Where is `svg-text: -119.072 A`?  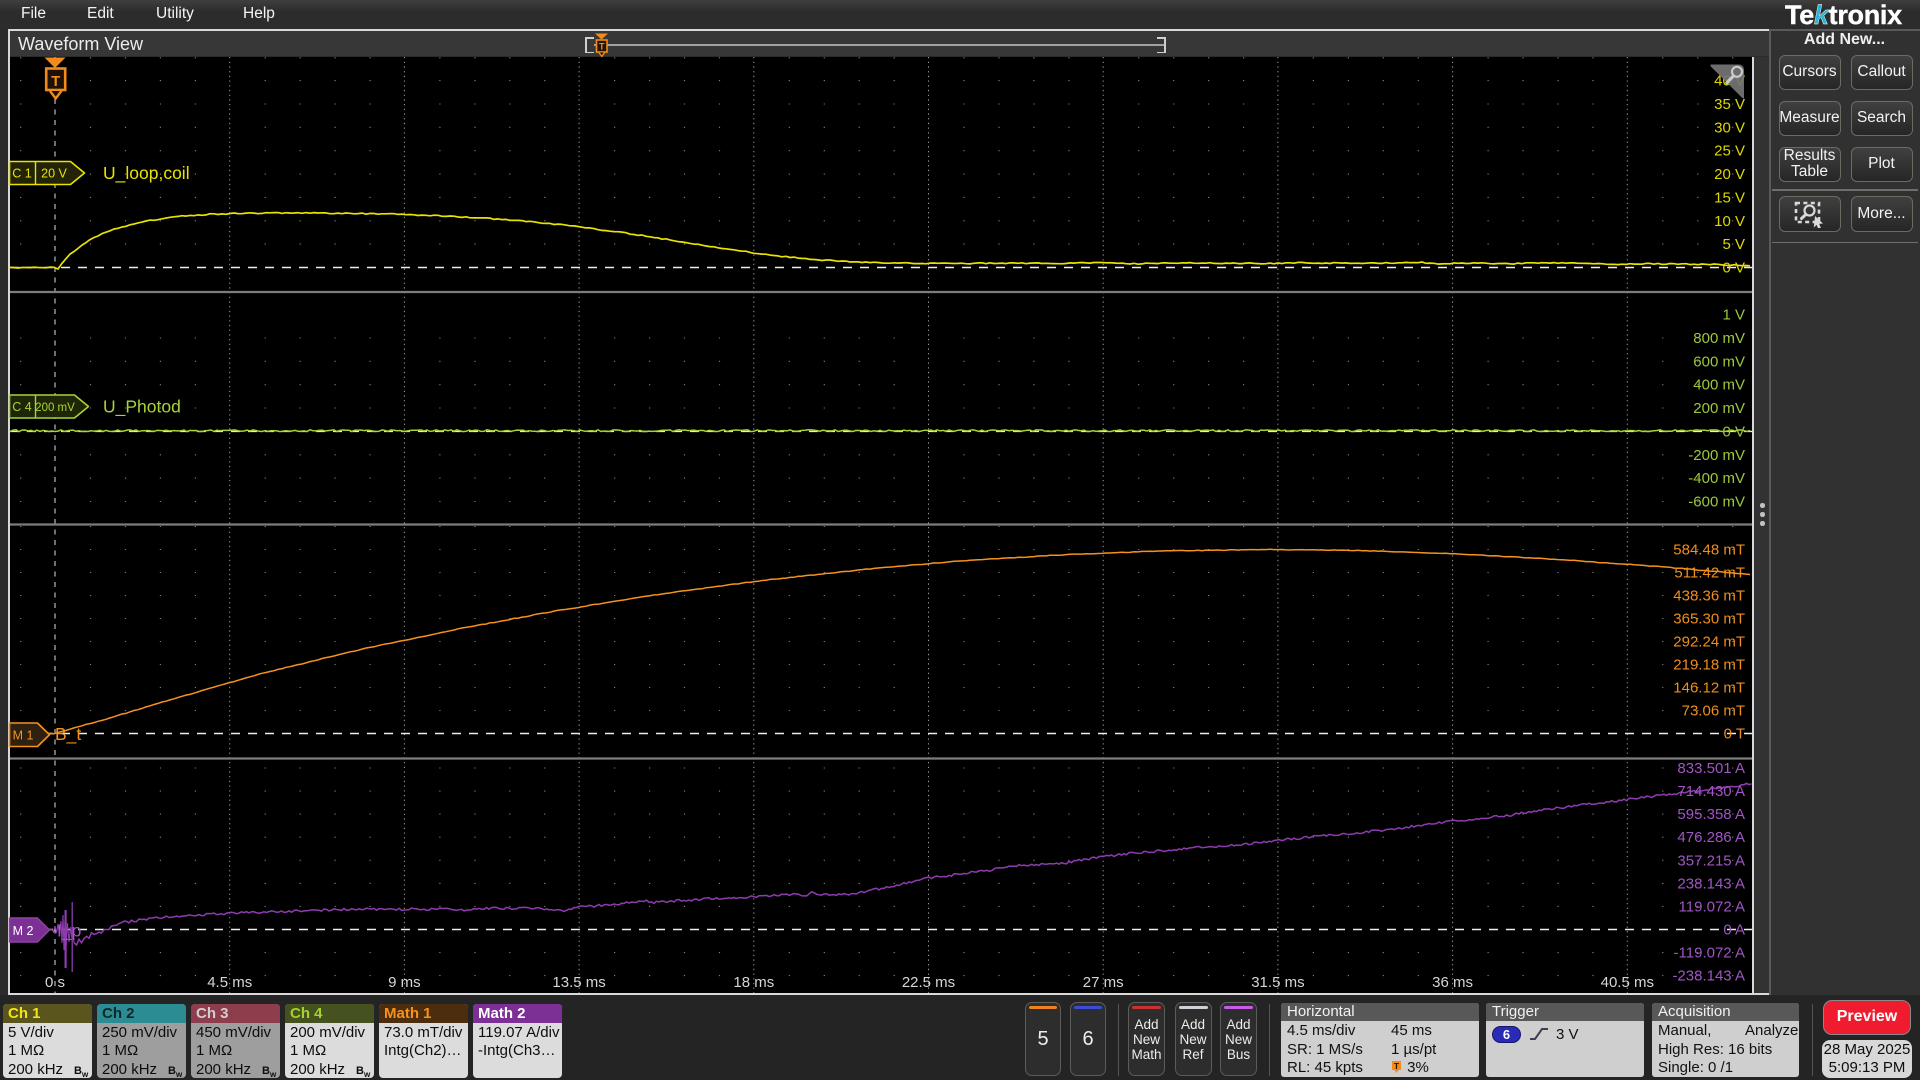
svg-text: -119.072 A is located at coordinates (1709, 953).